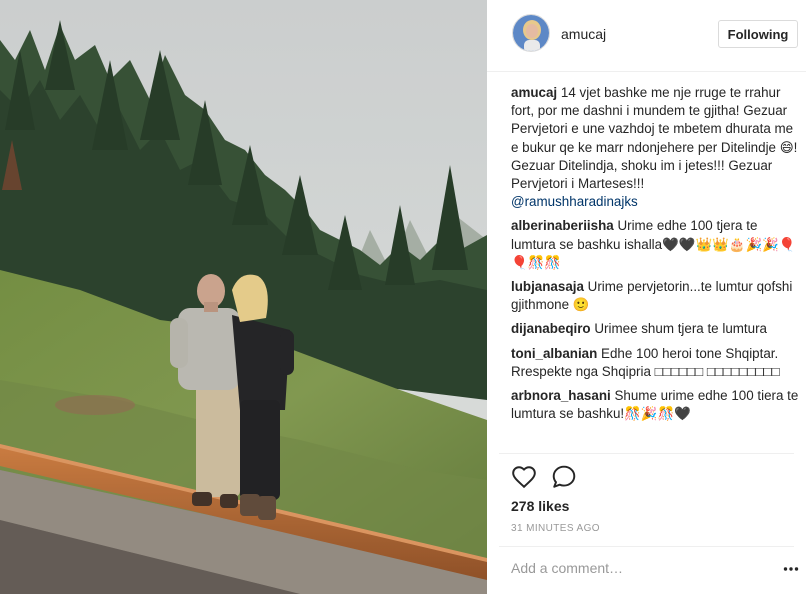  Describe the element at coordinates (646, 36) in the screenshot. I see `post-header: amucaj Following` at that location.